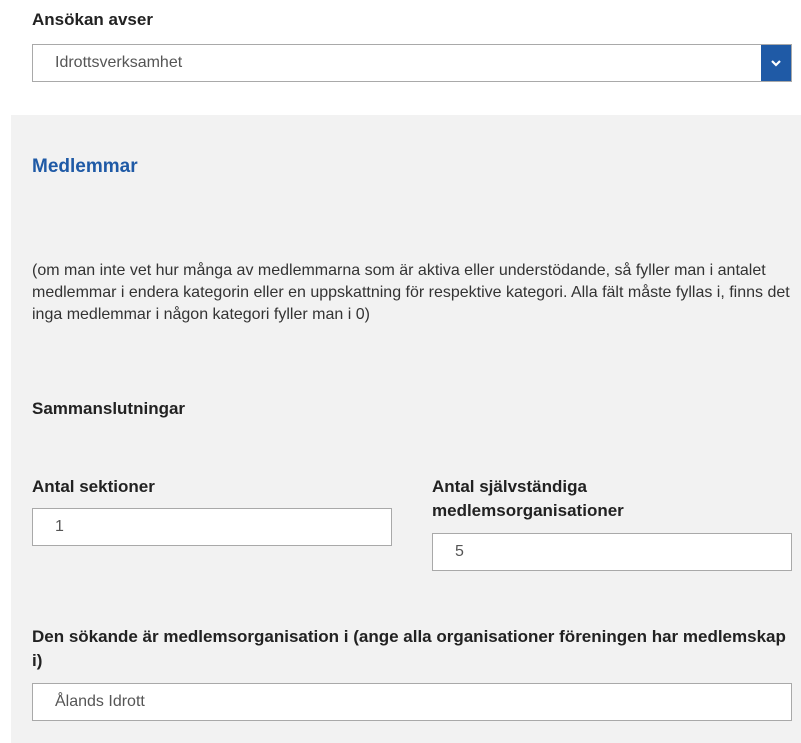 This screenshot has width=801, height=743. I want to click on application-type-label: Ansökan avser, so click(92, 19).